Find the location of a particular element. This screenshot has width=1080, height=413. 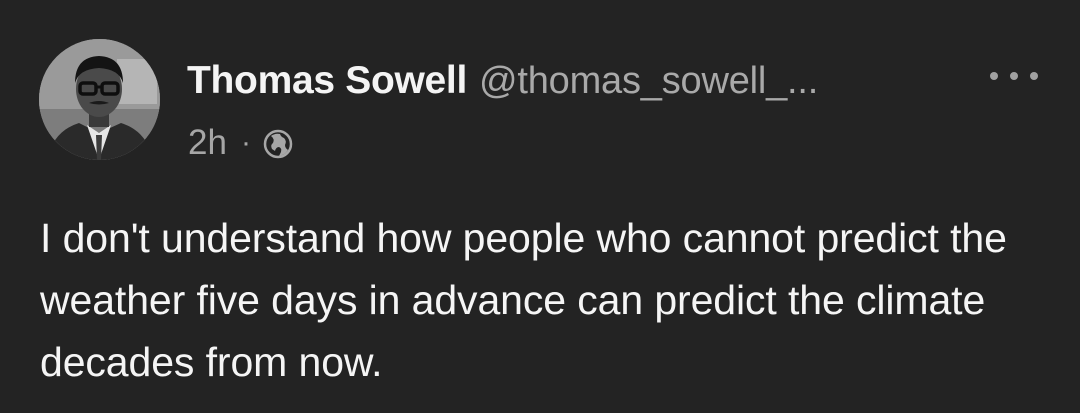

post-timestamp: 2h is located at coordinates (207, 143).